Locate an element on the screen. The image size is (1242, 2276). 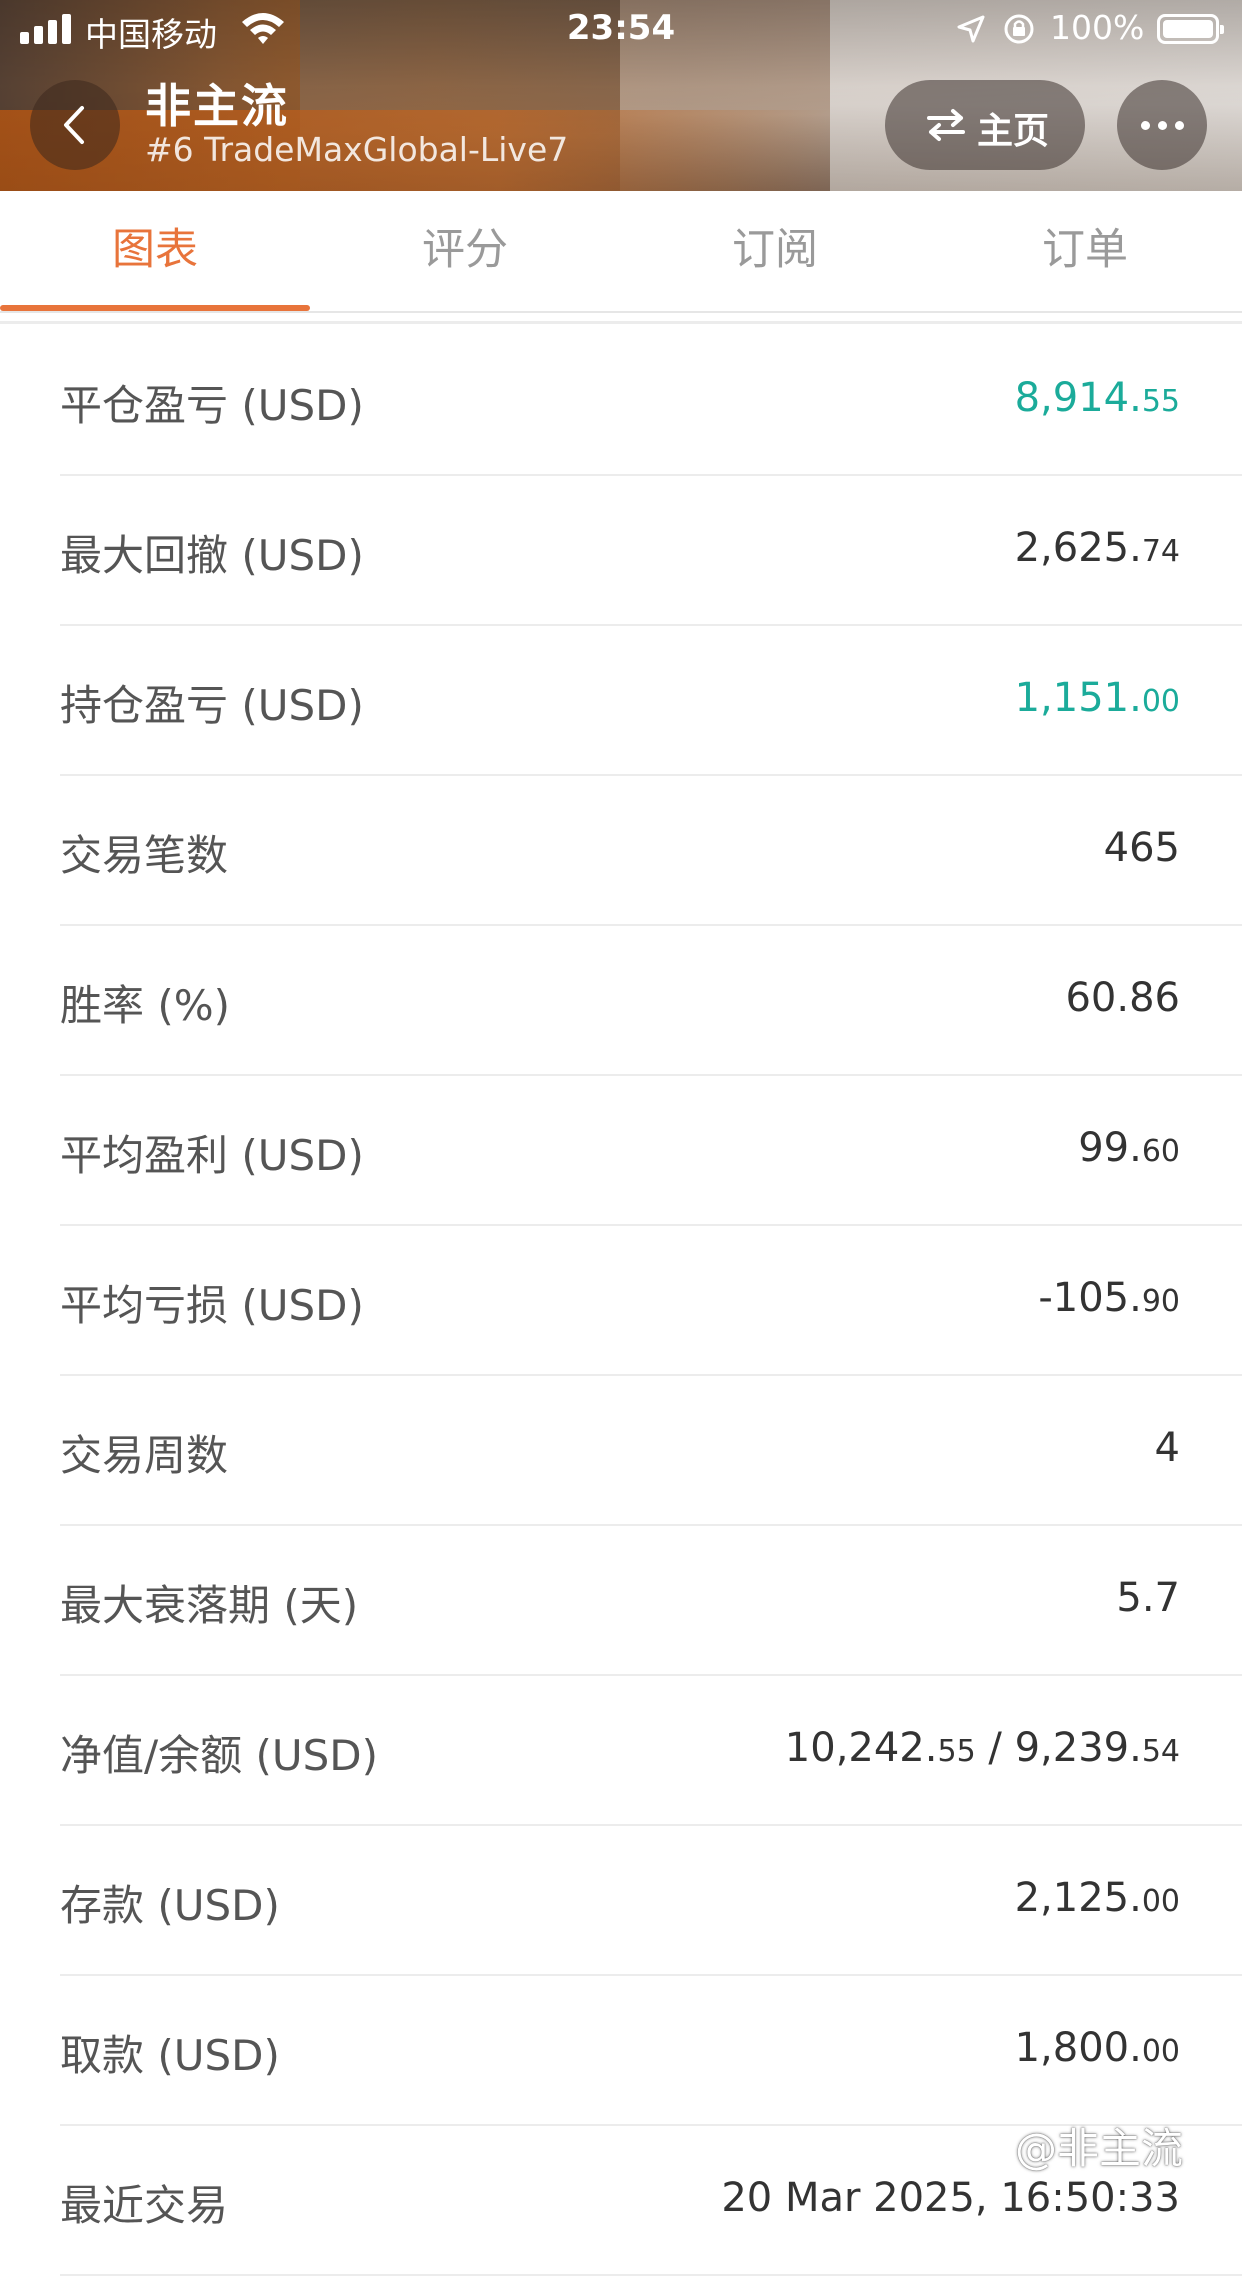
stat-value: 10,242.55 / 9,239.54 is located at coordinates (982, 1748).